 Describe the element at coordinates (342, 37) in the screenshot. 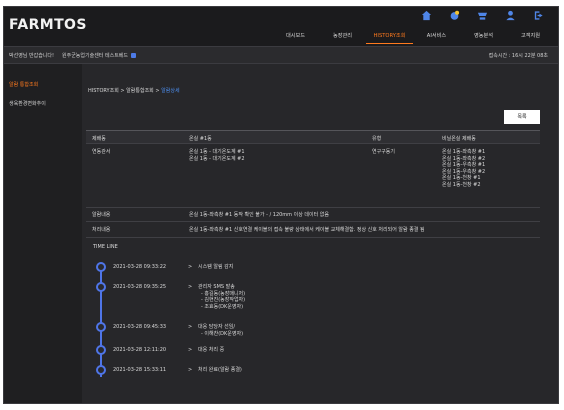

I see `nav-farm-management: 농장관리` at that location.